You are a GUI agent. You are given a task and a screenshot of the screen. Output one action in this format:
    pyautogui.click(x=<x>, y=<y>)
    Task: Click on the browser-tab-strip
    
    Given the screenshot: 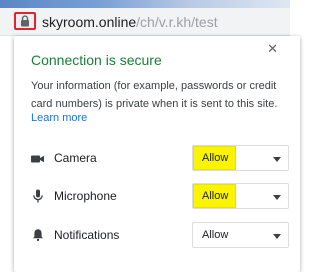 What is the action you would take?
    pyautogui.click(x=145, y=4)
    